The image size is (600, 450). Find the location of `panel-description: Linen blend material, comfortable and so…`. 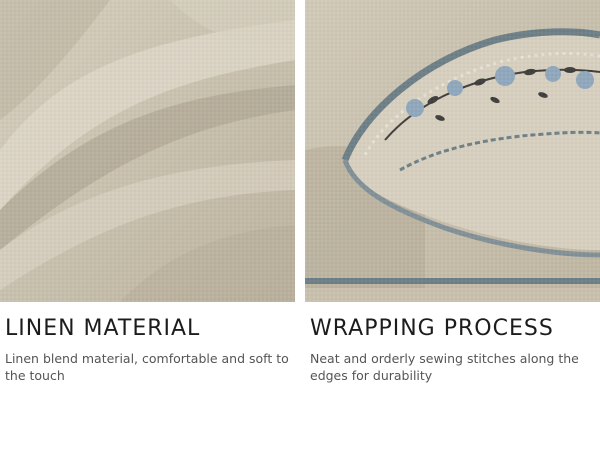

panel-description: Linen blend material, comfortable and so… is located at coordinates (147, 367).